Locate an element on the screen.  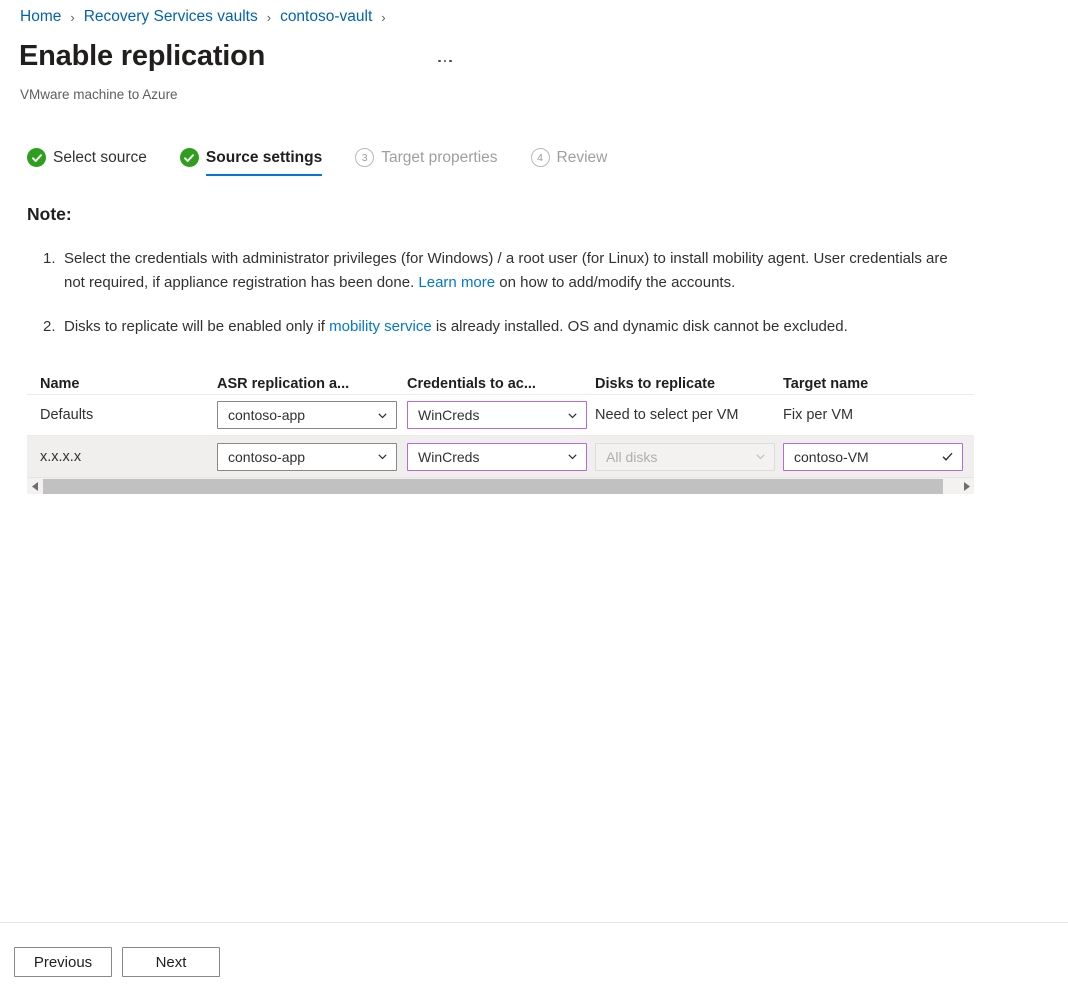
scroll-left-arrow-icon is located at coordinates (35, 486).